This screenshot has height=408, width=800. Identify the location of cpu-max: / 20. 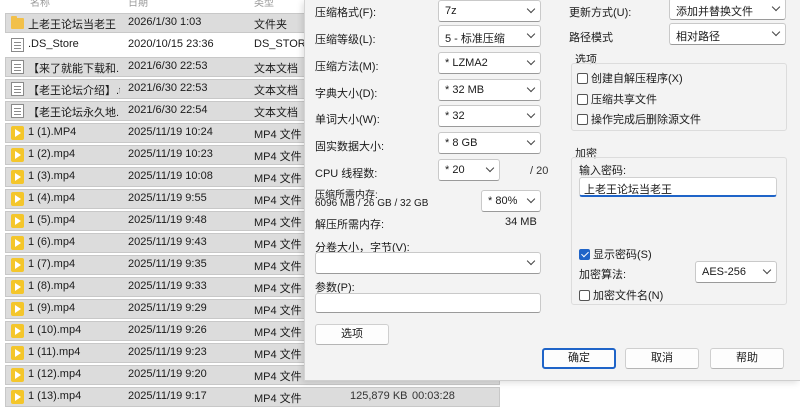
(539, 171).